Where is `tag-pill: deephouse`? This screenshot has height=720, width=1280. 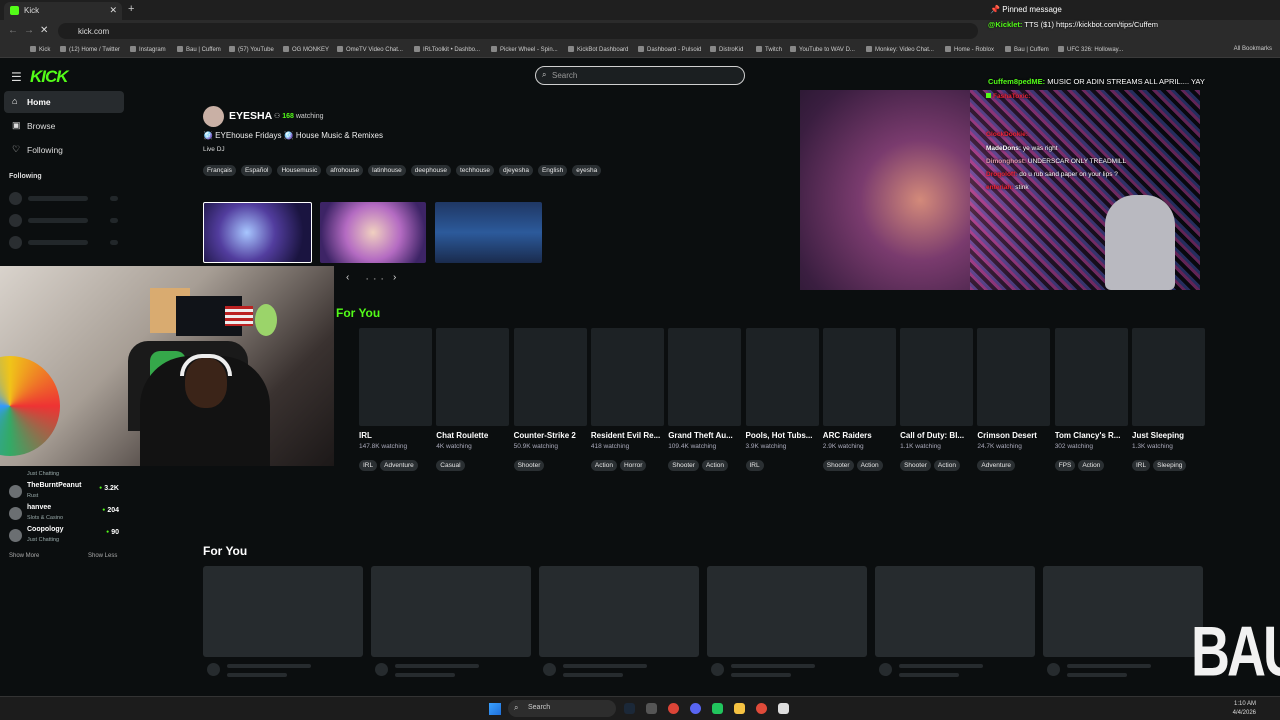
tag-pill: deephouse is located at coordinates (430, 170).